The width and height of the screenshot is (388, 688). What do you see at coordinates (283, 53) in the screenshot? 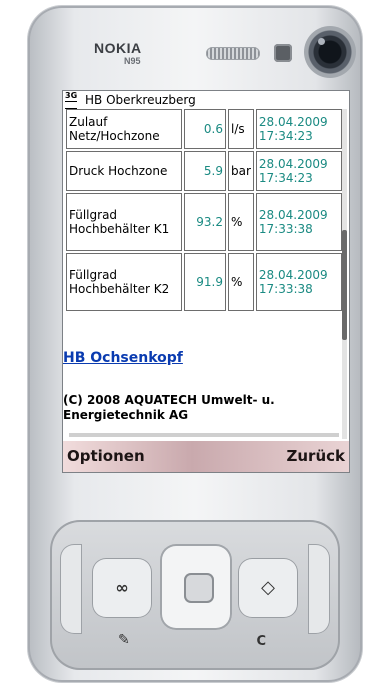
I see `light-sensor` at bounding box center [283, 53].